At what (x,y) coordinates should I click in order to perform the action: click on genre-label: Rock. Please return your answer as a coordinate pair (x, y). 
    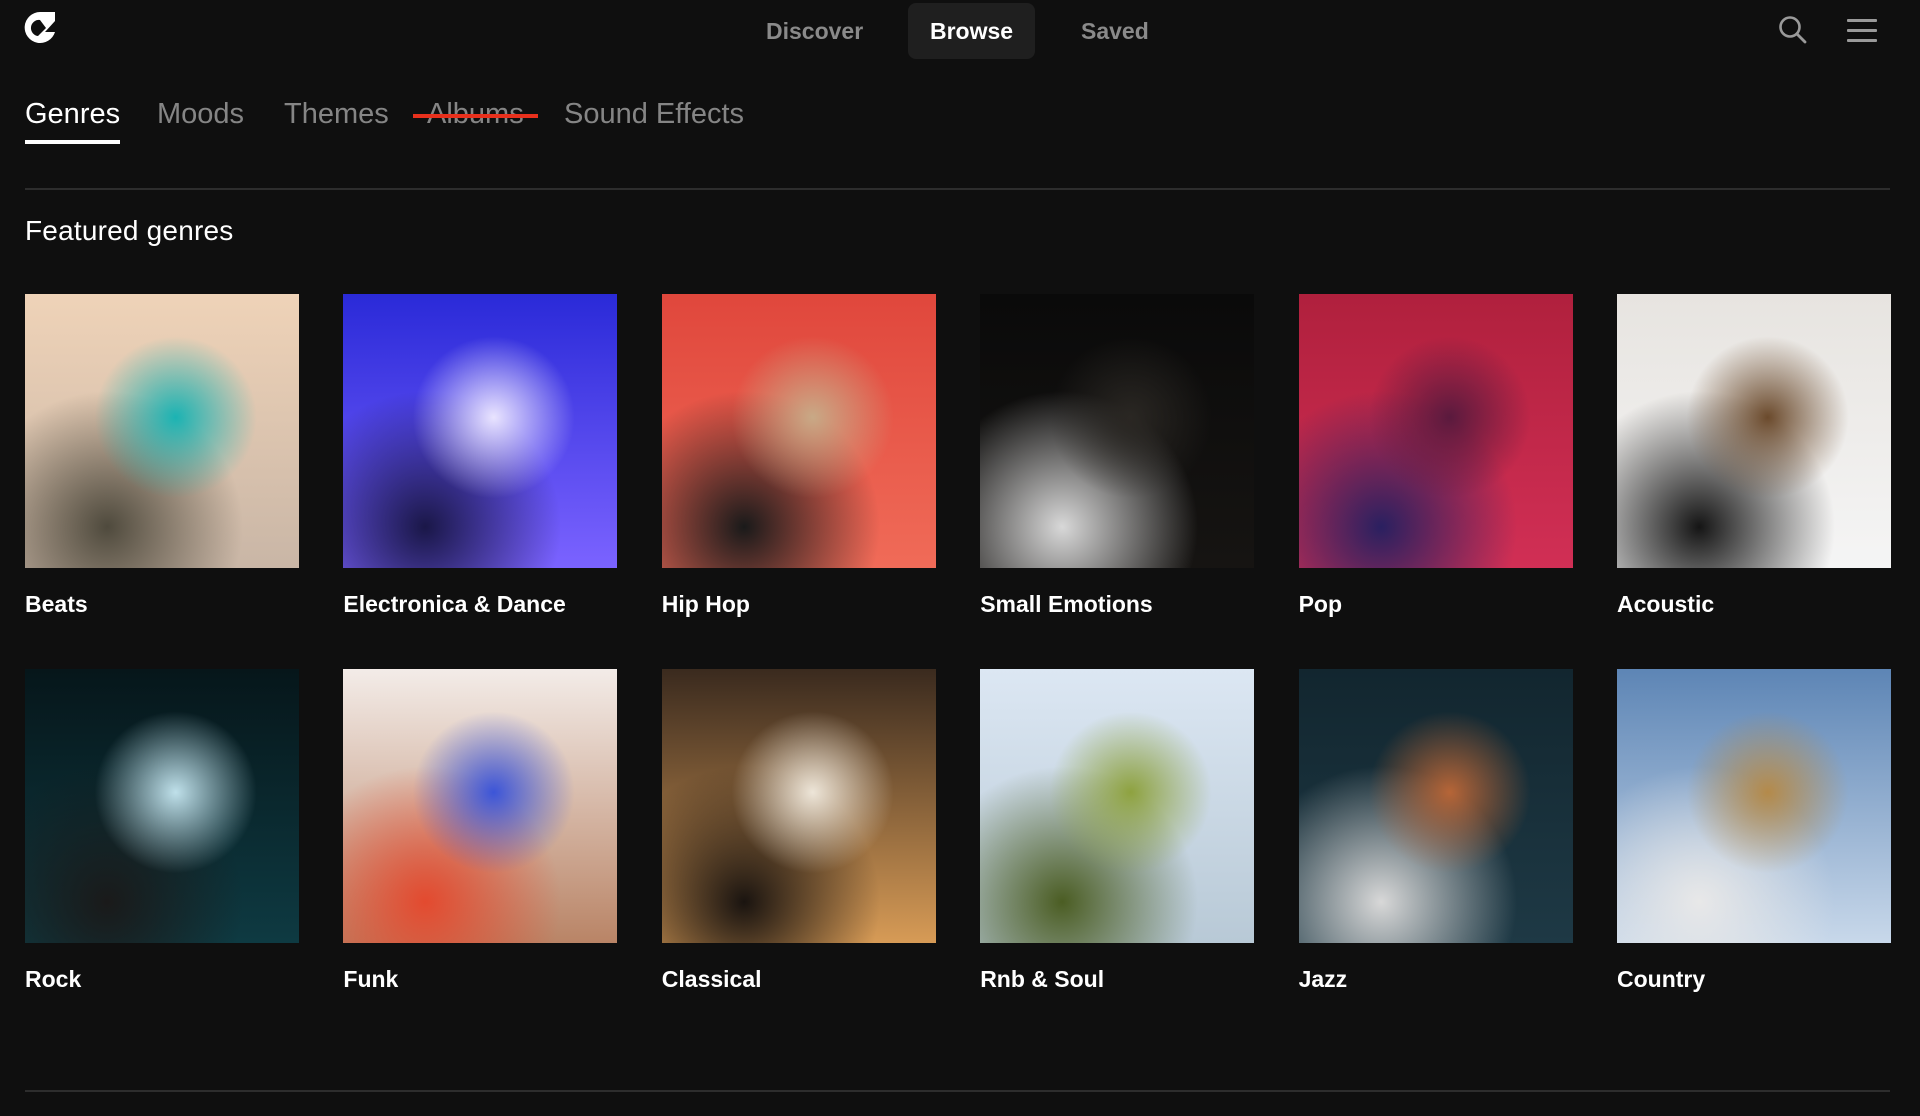
    Looking at the image, I should click on (53, 979).